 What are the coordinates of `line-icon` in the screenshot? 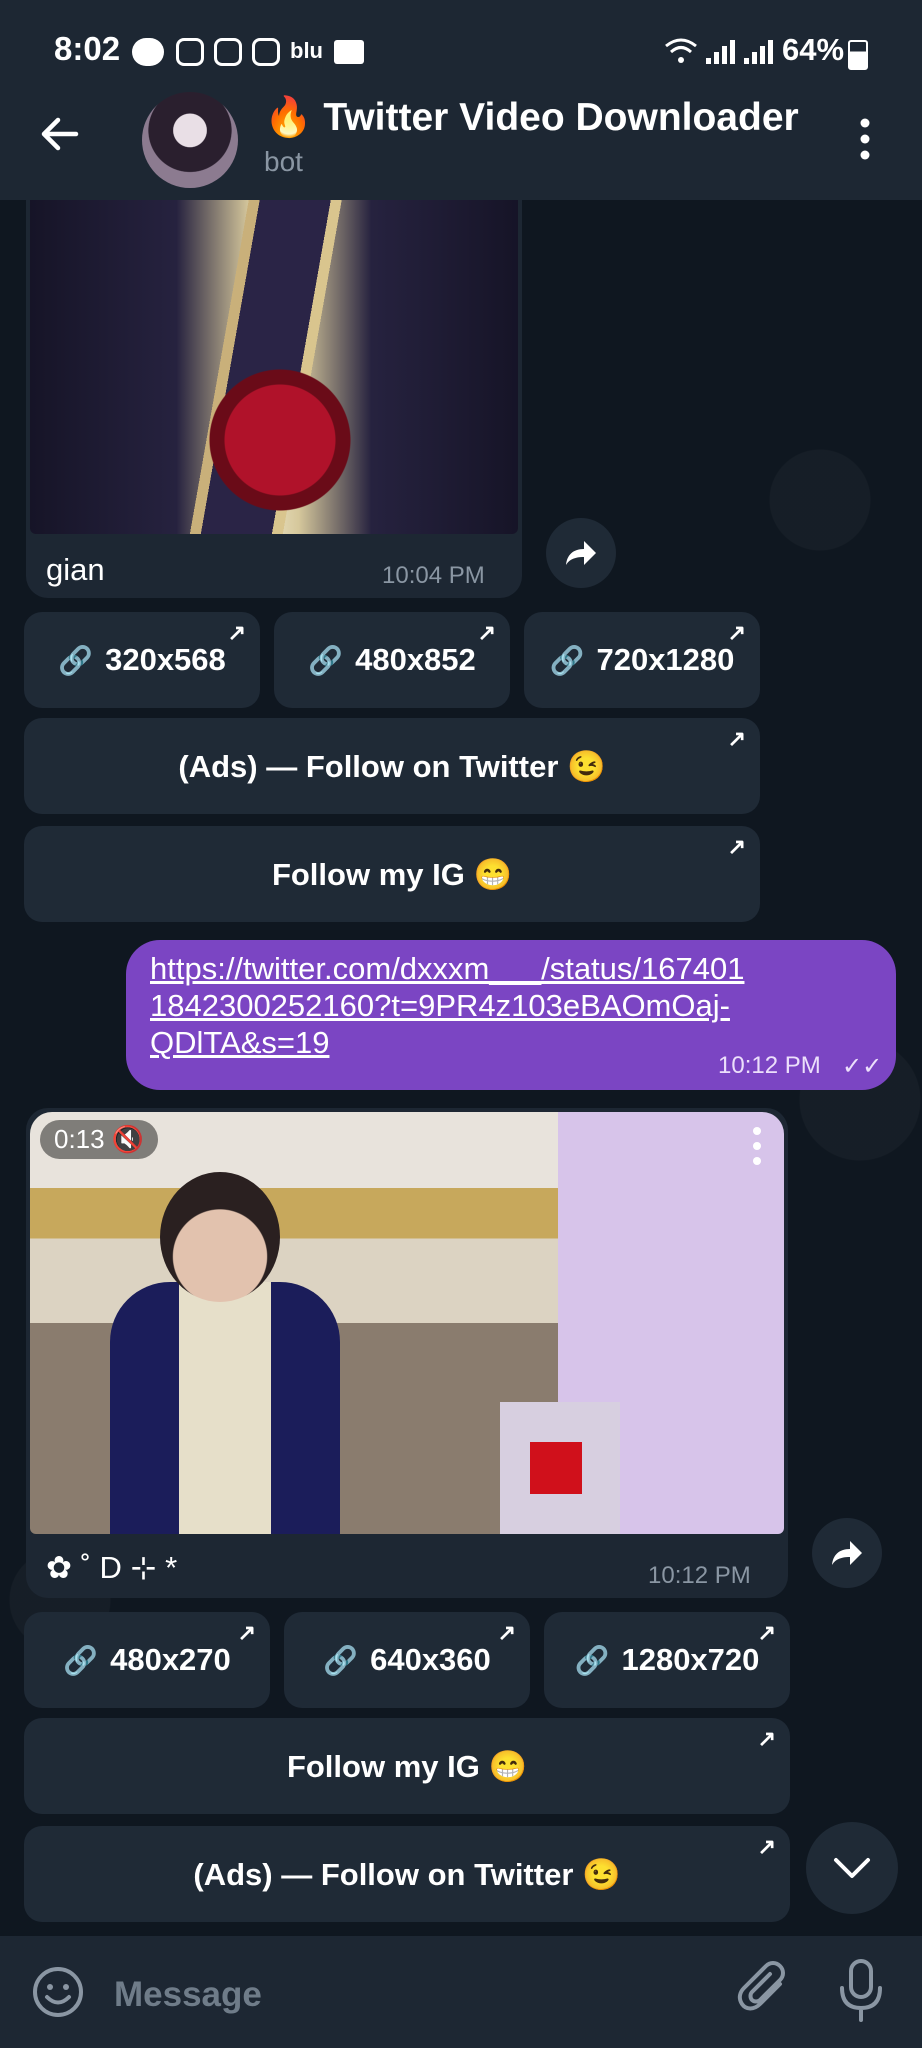 It's located at (148, 52).